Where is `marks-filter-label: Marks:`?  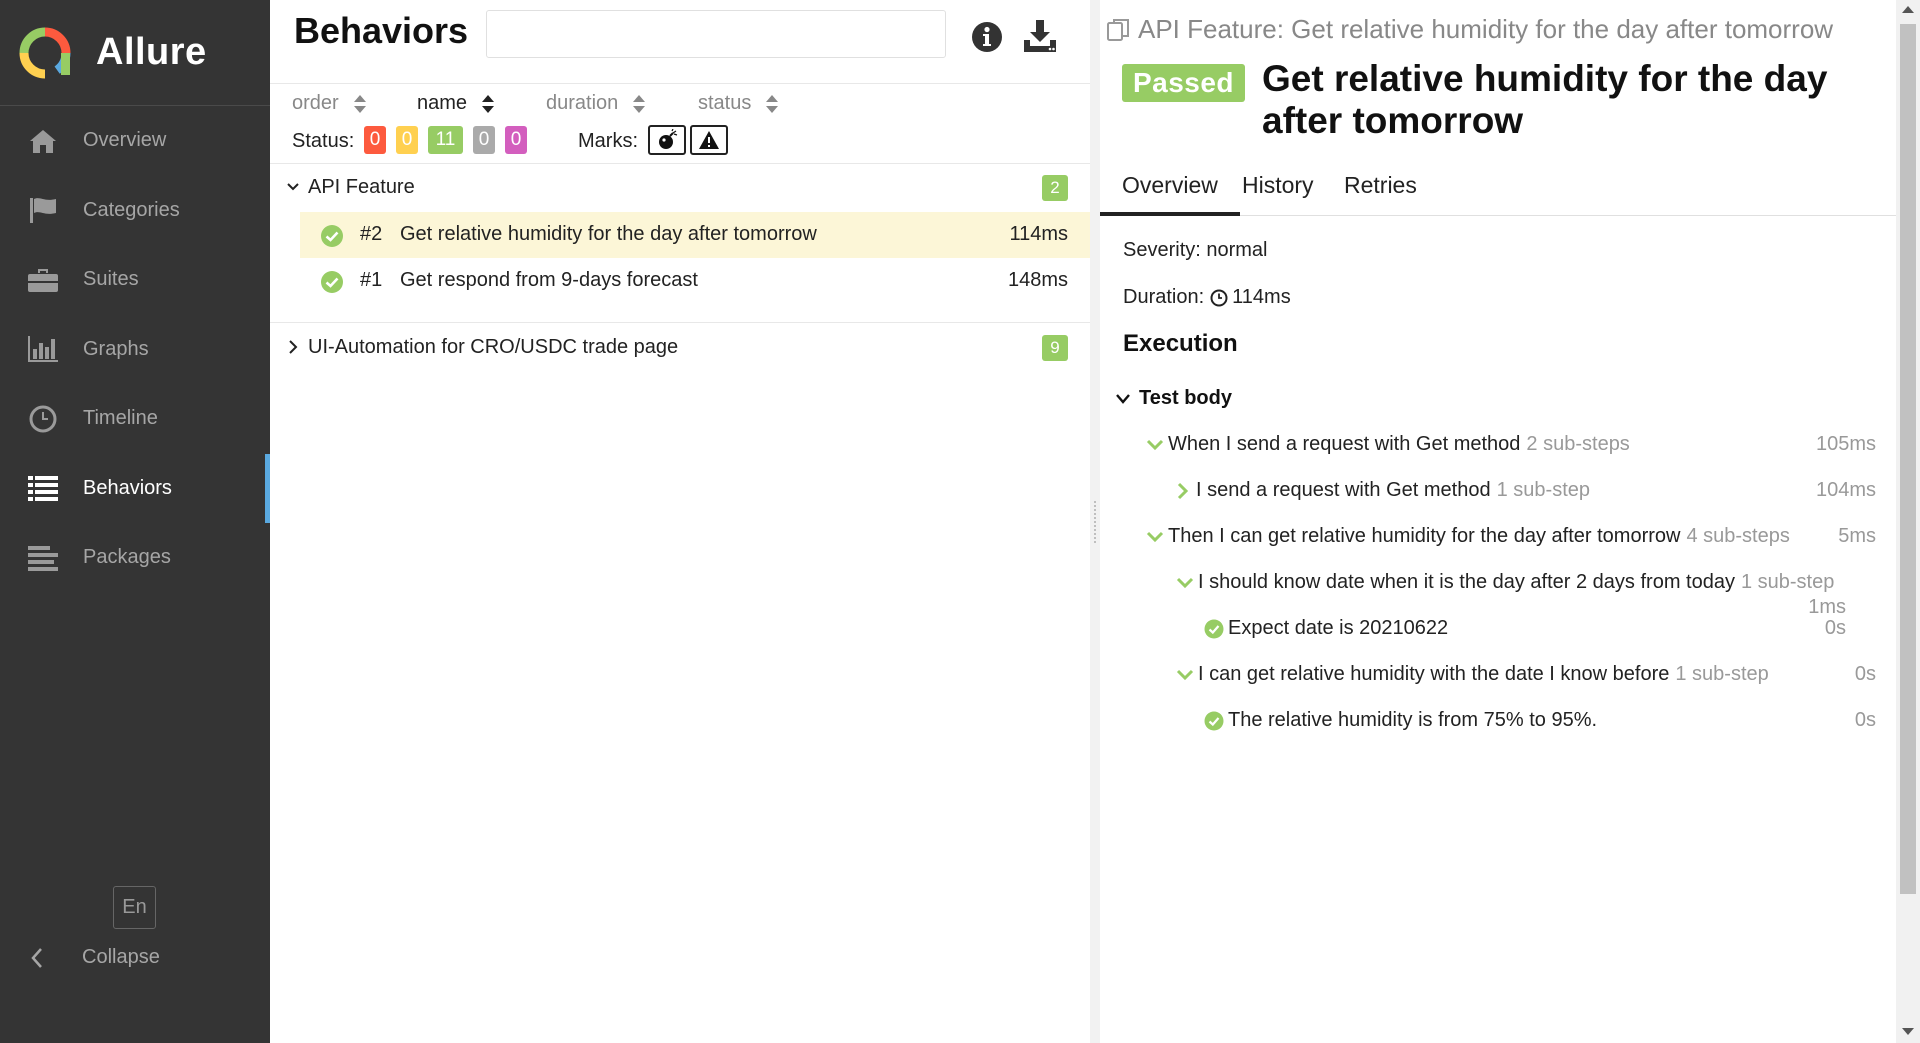 marks-filter-label: Marks: is located at coordinates (608, 141).